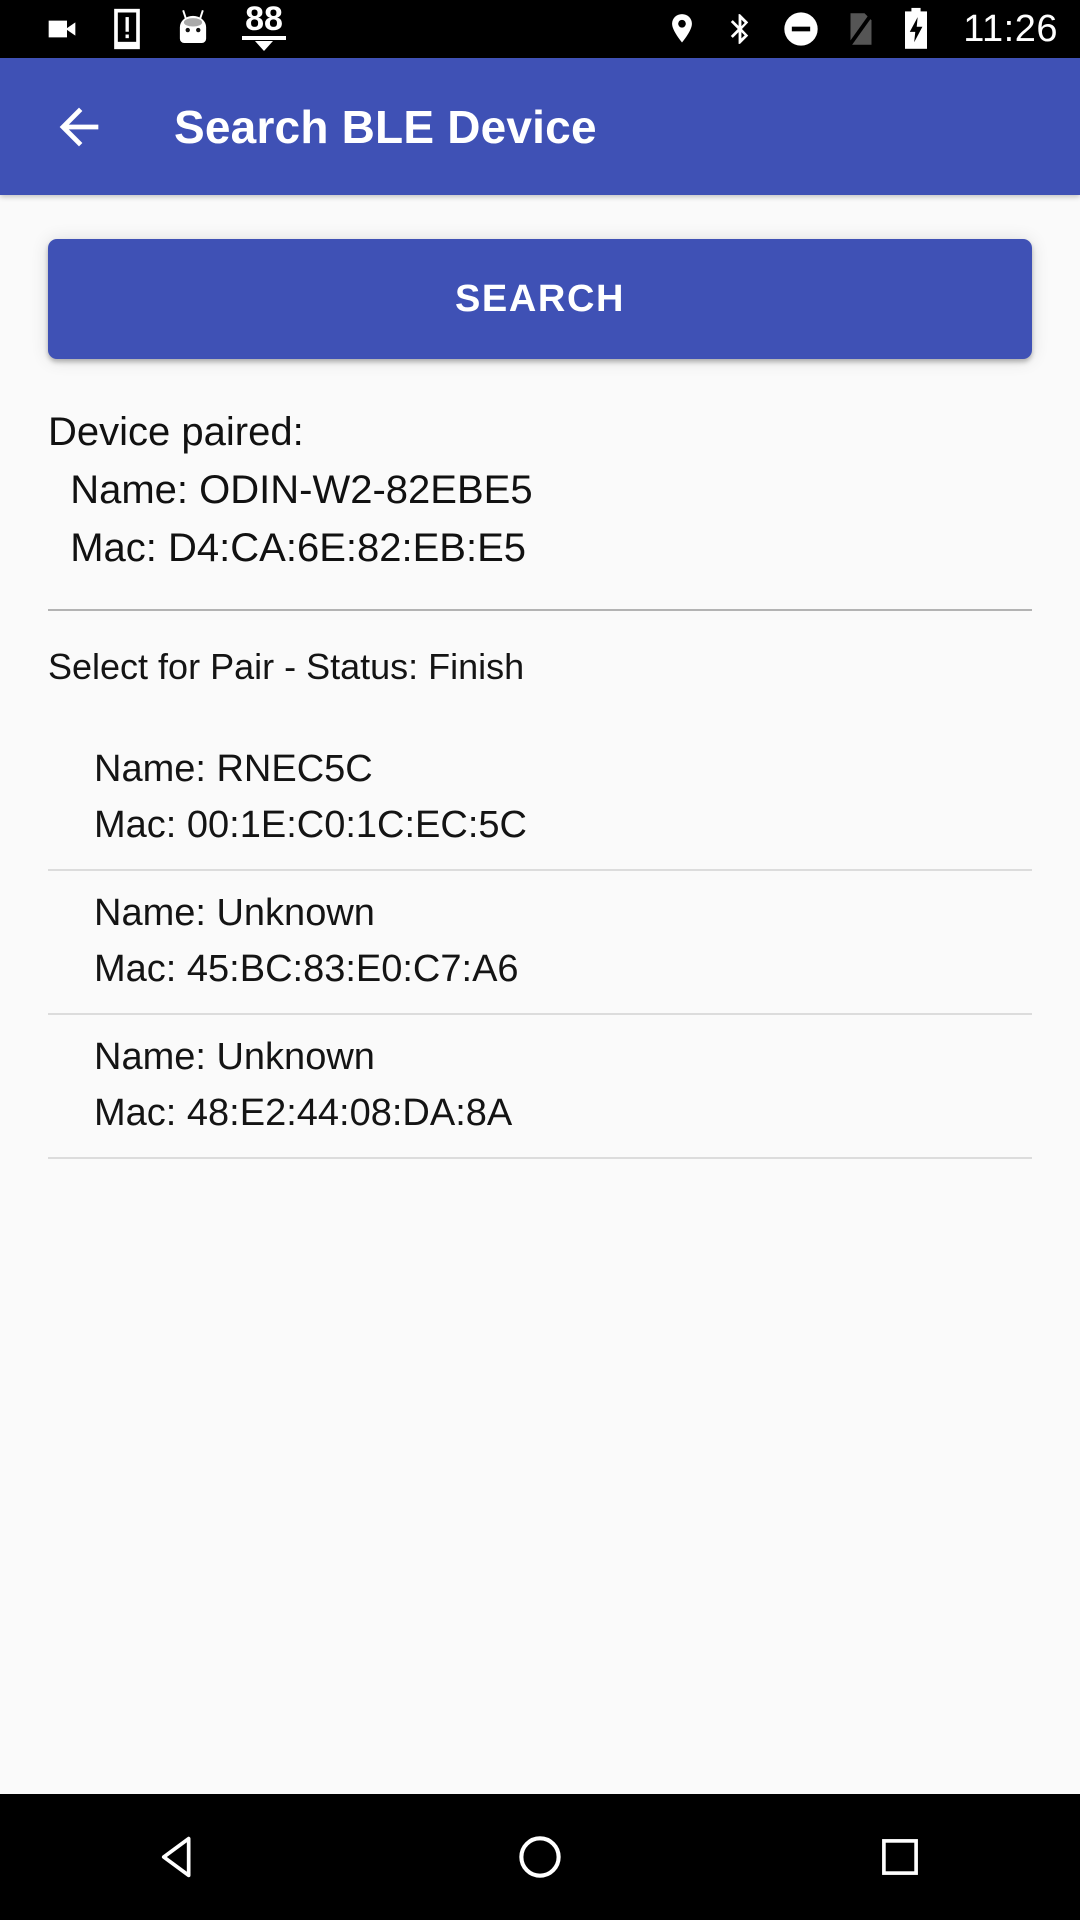 This screenshot has width=1080, height=1920. Describe the element at coordinates (290, 490) in the screenshot. I see `paired-device-name: Name: ODIN-W2-82EBE5` at that location.